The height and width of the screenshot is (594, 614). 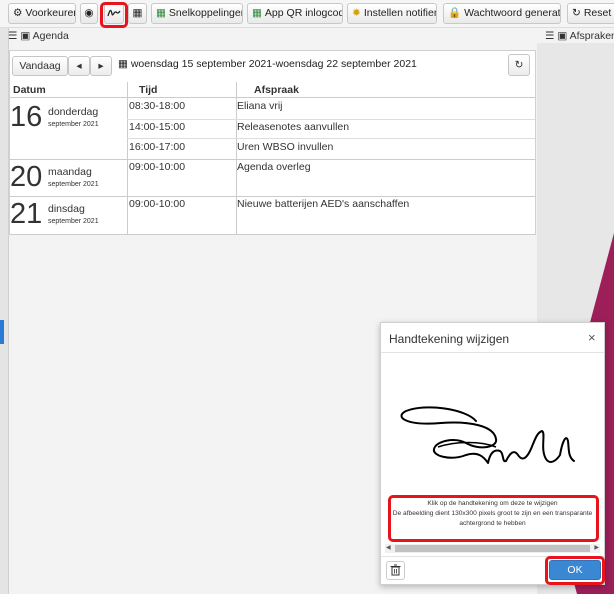 I want to click on refresh-agenda-button: ↻, so click(x=519, y=65).